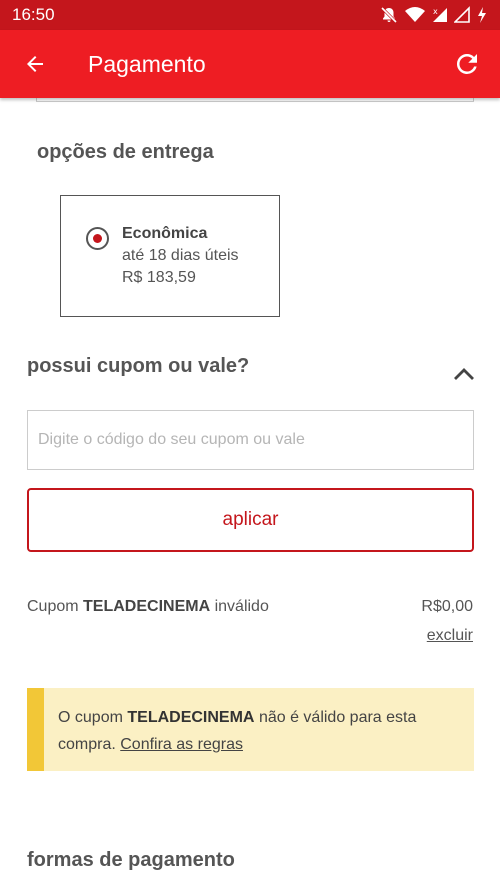 Image resolution: width=500 pixels, height=889 pixels. I want to click on coupon-rules-link: Confira as regras, so click(181, 744).